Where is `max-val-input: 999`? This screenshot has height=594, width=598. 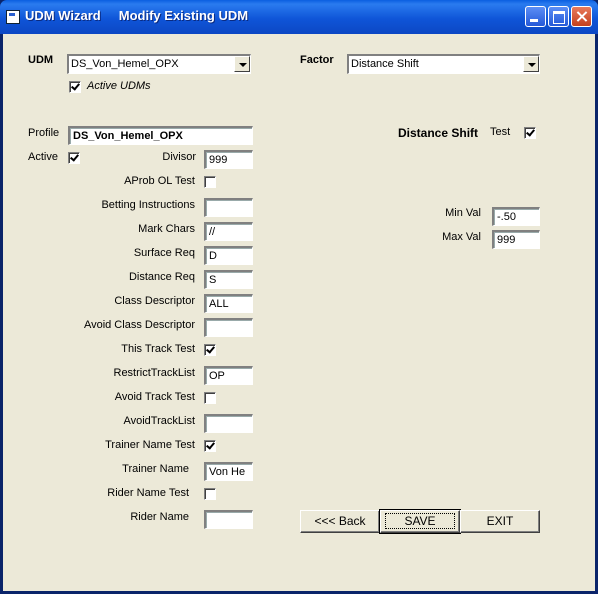
max-val-input: 999 is located at coordinates (516, 239).